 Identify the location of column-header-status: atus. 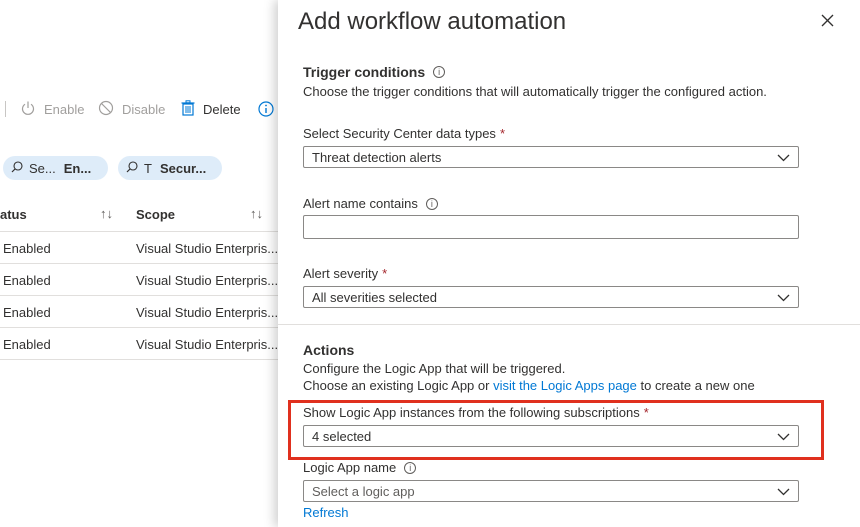
(13, 214).